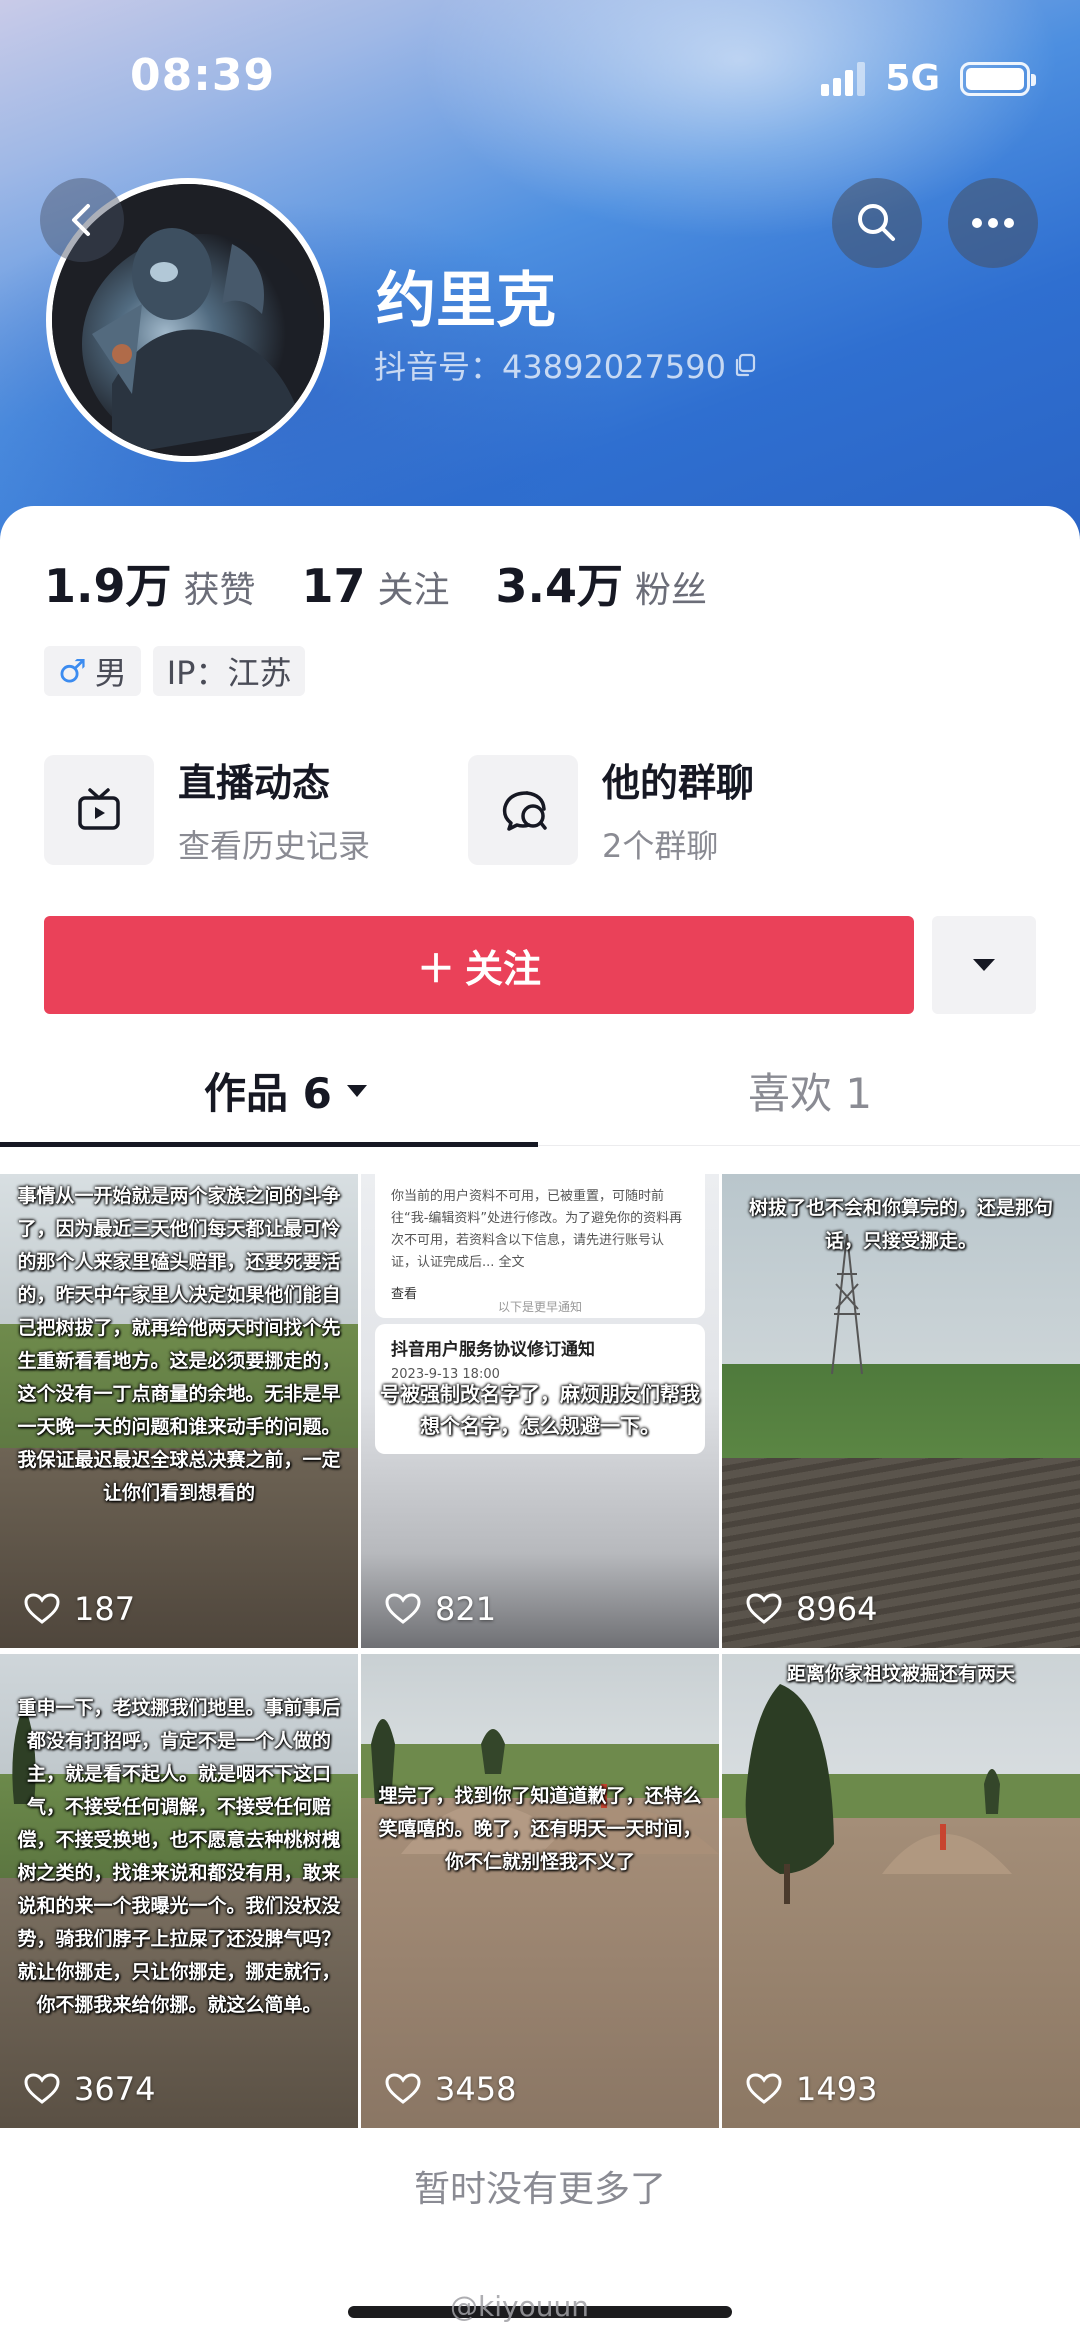  I want to click on more-dots-icon, so click(993, 223).